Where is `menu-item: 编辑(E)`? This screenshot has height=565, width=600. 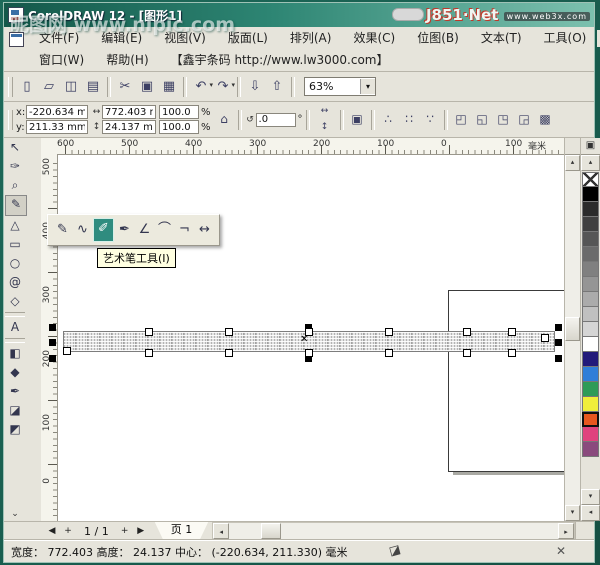
menu-item: 编辑(E) is located at coordinates (121, 38).